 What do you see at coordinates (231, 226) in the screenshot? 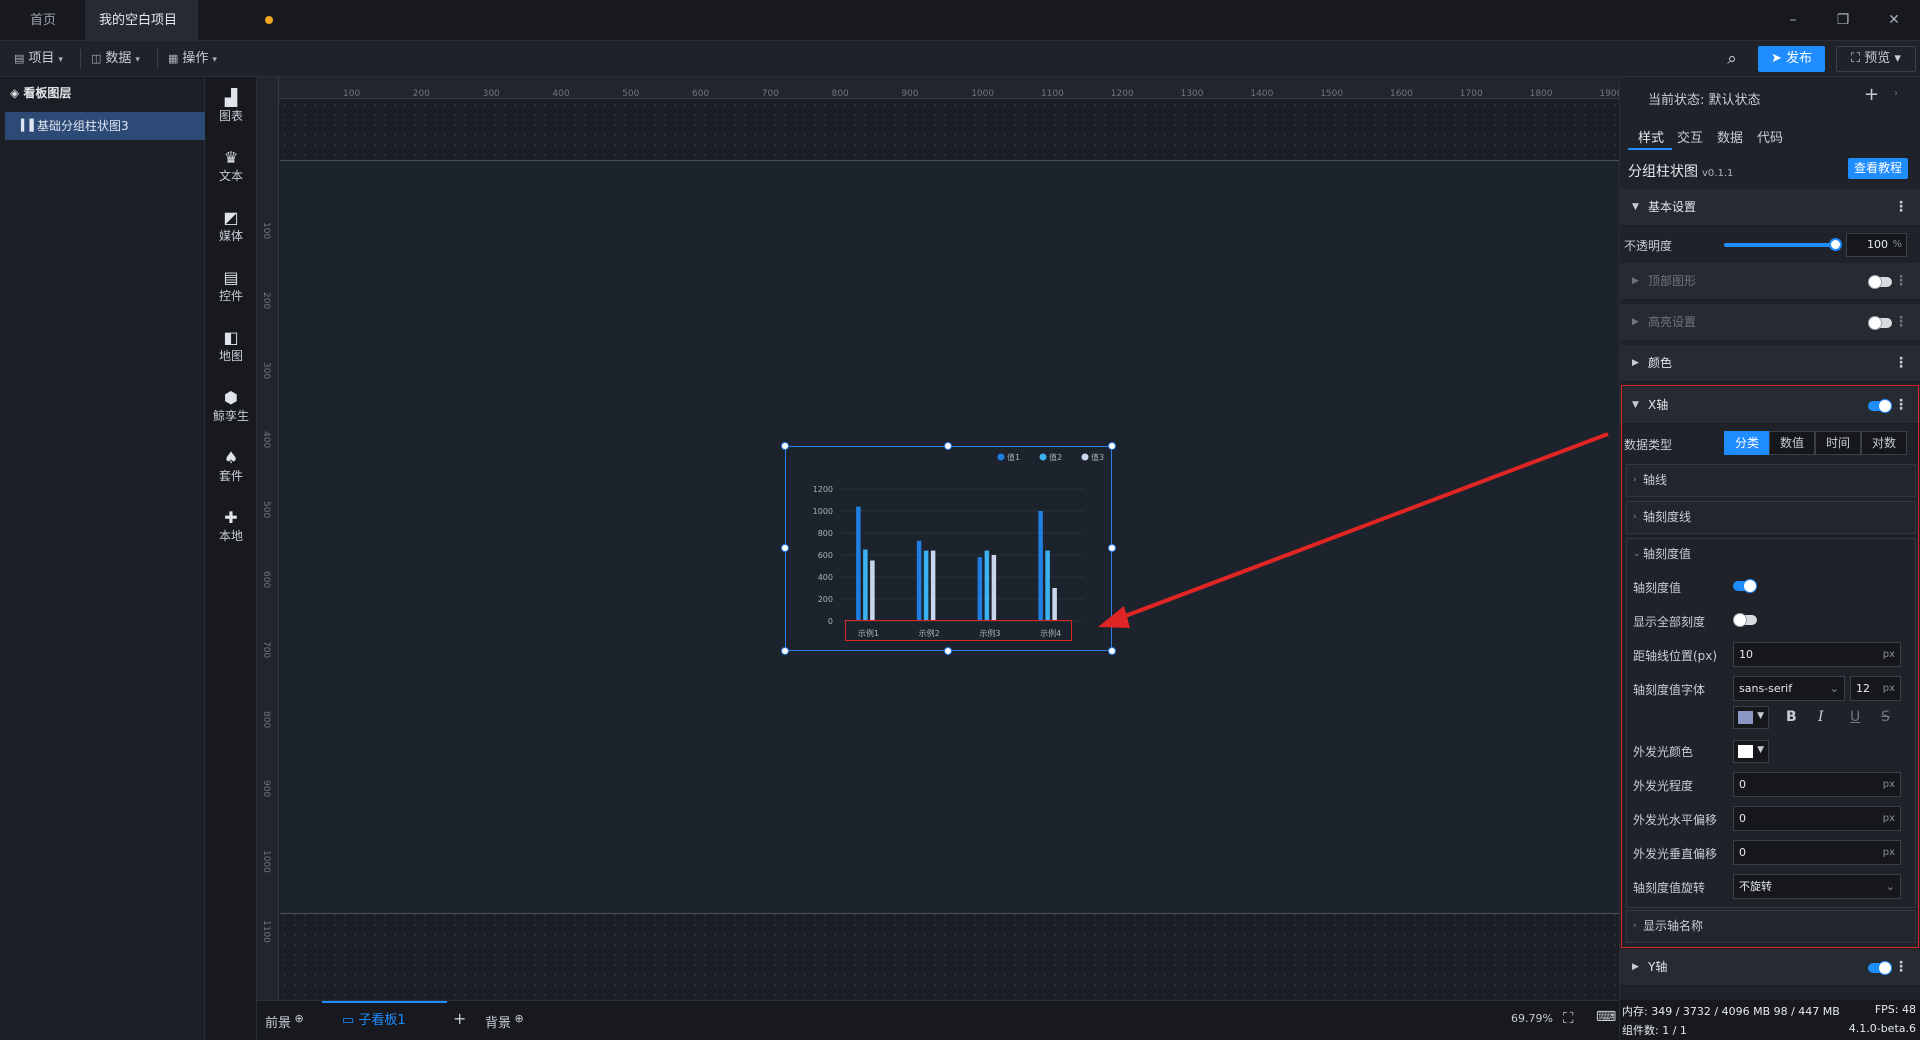
I see `tool-media: ◩ 媒体` at bounding box center [231, 226].